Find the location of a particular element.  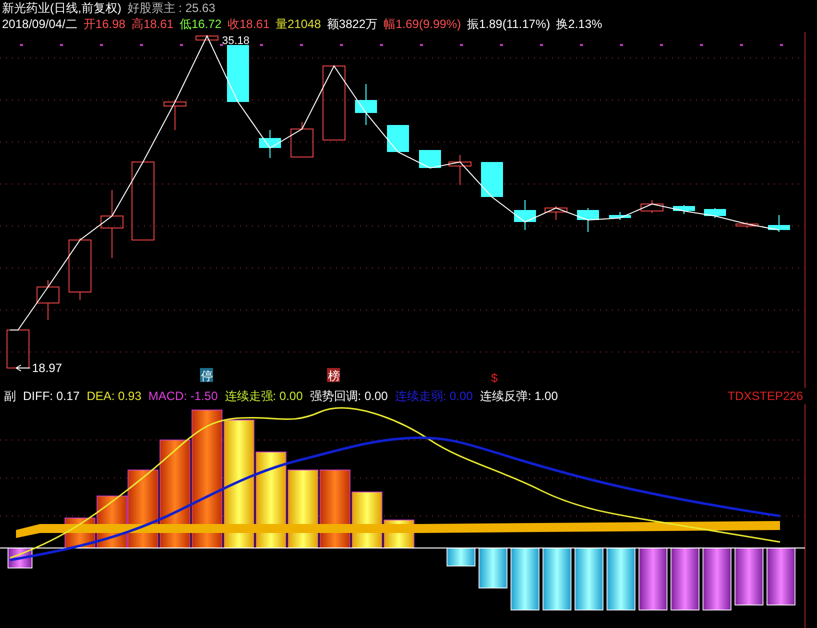

quote-field: 量21048 is located at coordinates (298, 24).